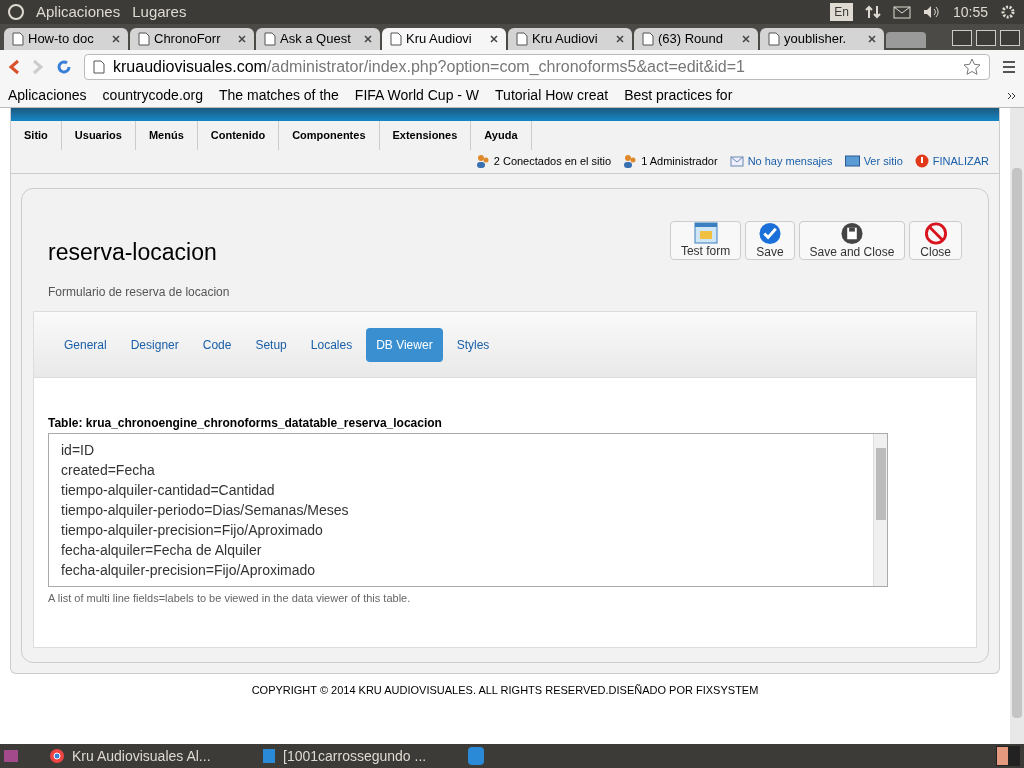 This screenshot has height=768, width=1024. What do you see at coordinates (1017, 426) in the screenshot?
I see `page-scrollbar` at bounding box center [1017, 426].